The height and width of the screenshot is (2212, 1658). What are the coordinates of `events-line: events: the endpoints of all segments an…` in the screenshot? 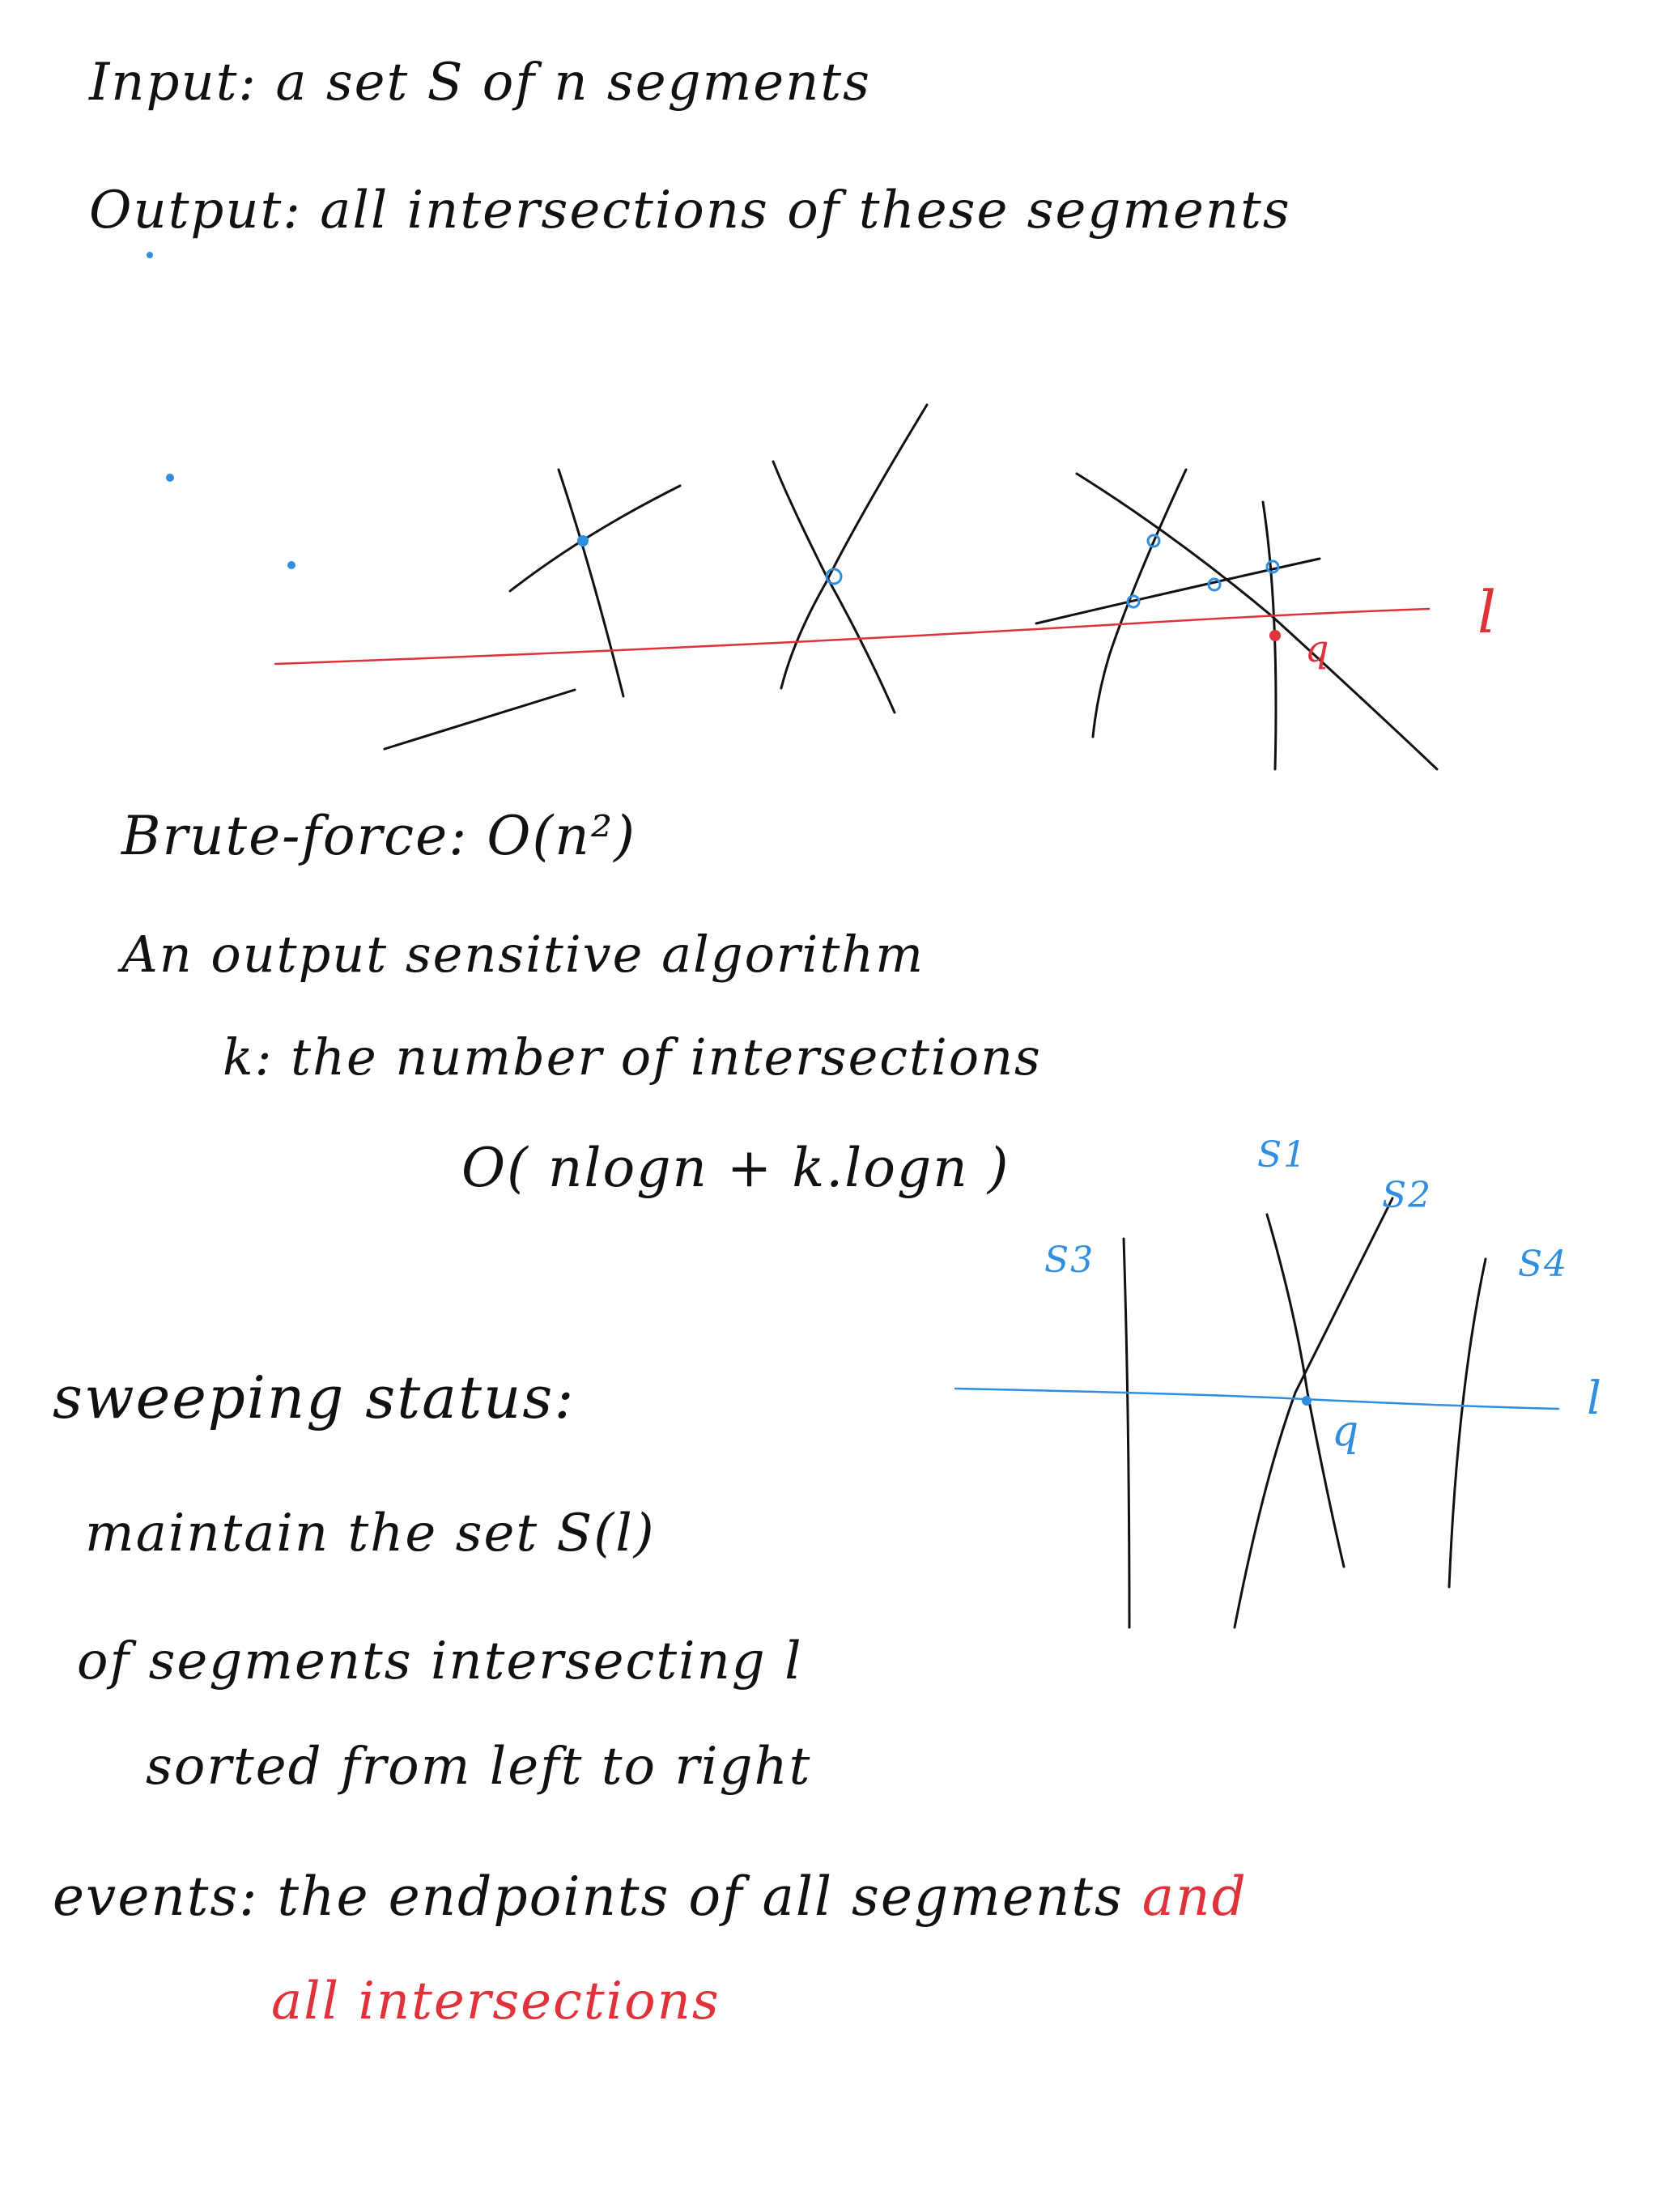 It's located at (650, 1897).